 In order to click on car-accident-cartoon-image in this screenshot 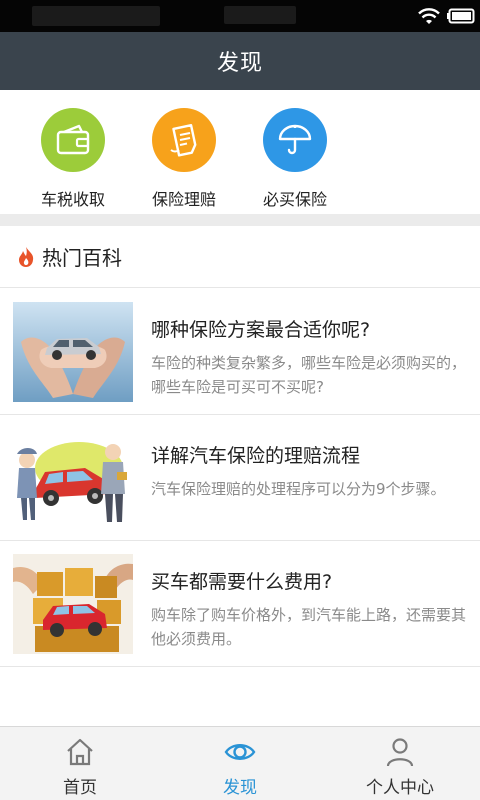, I will do `click(73, 478)`.